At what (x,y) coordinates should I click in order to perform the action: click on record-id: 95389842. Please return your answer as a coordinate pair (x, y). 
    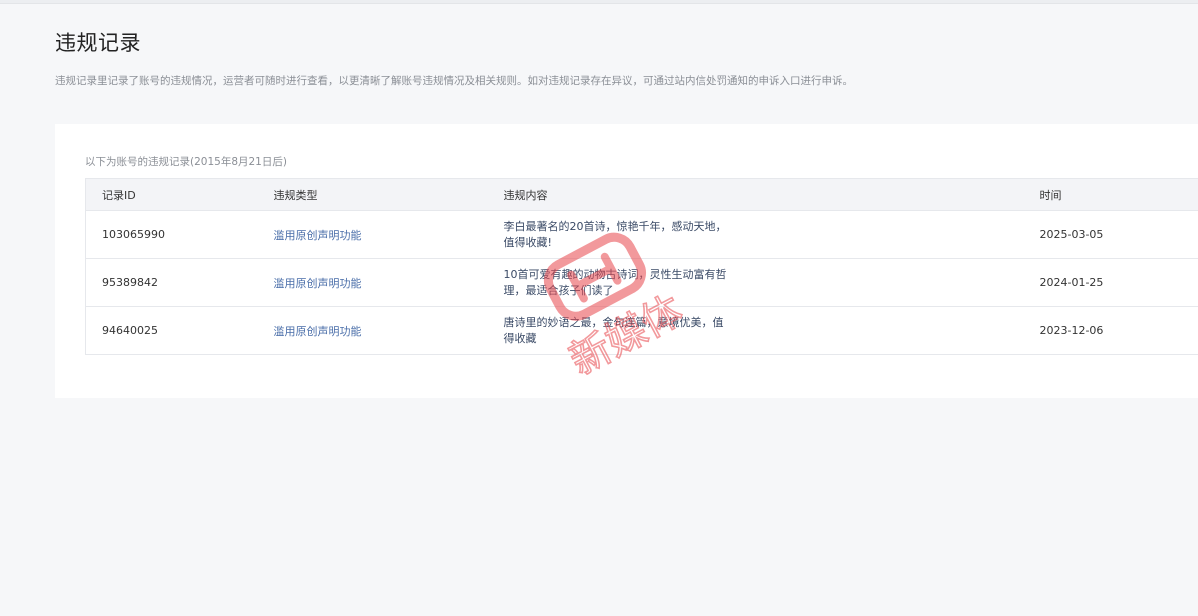
    Looking at the image, I should click on (171, 282).